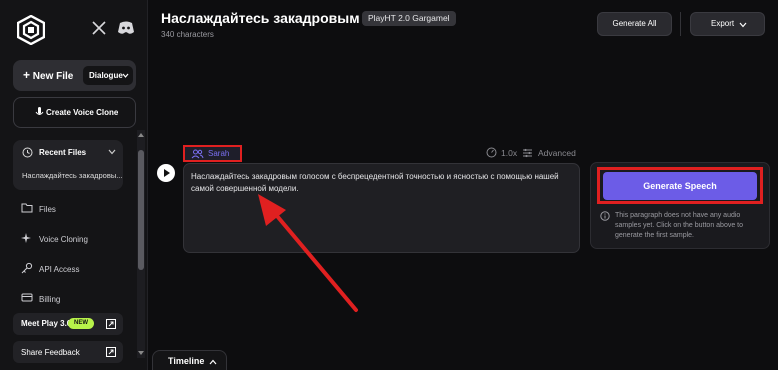  Describe the element at coordinates (26, 238) in the screenshot. I see `sparkle-icon` at that location.